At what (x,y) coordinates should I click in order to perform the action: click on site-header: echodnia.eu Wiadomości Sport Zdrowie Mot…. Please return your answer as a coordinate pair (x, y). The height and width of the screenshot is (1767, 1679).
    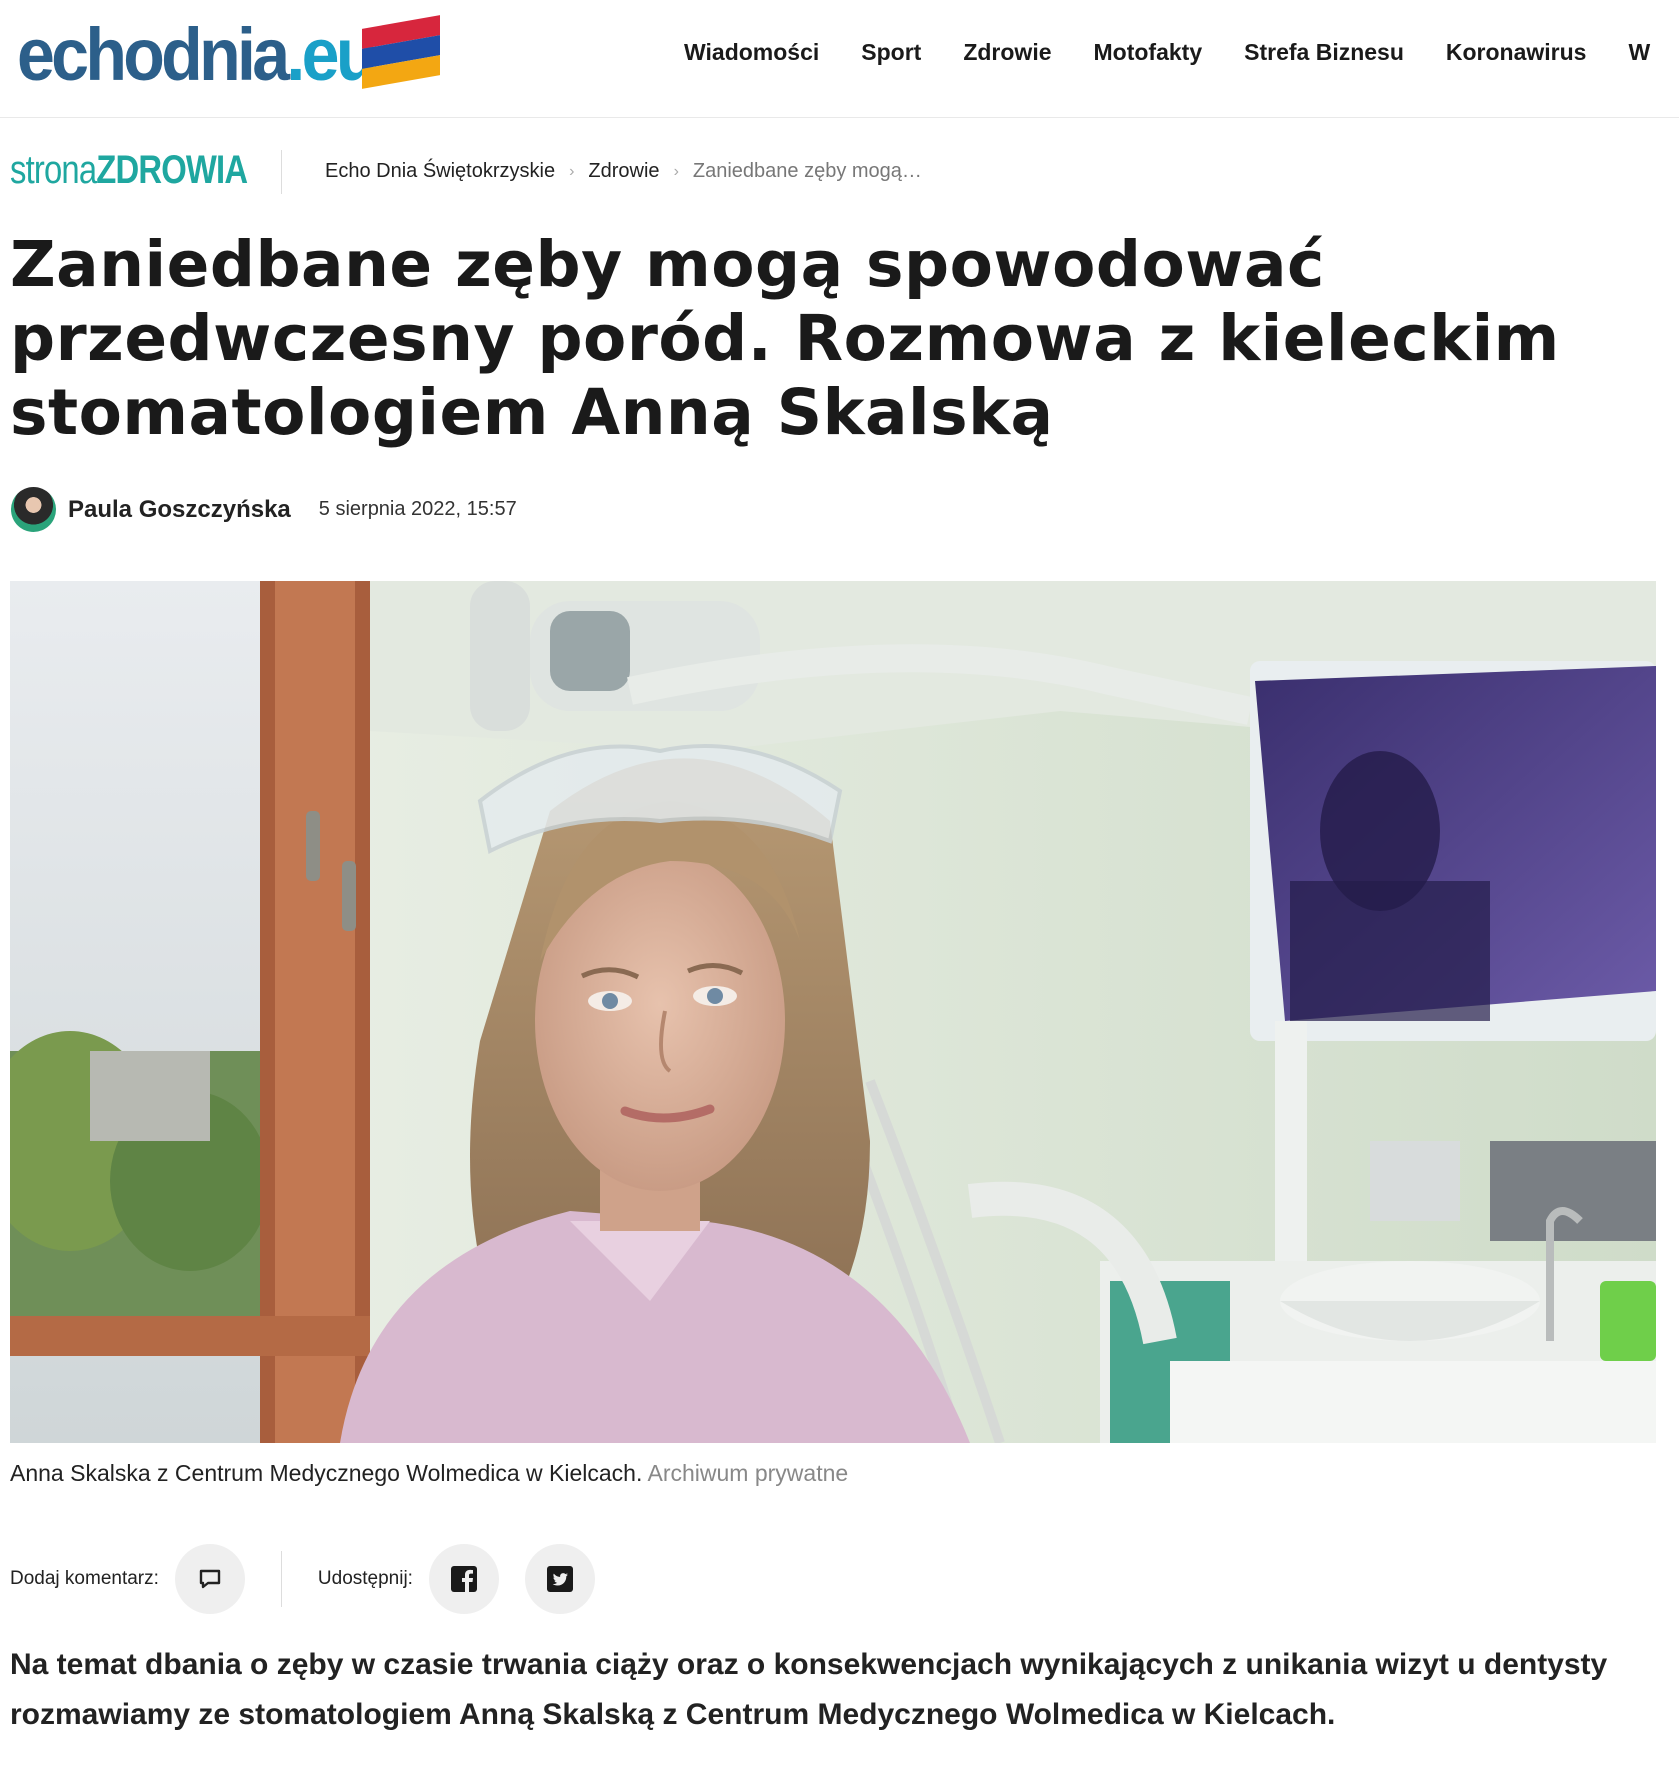
    Looking at the image, I should click on (839, 59).